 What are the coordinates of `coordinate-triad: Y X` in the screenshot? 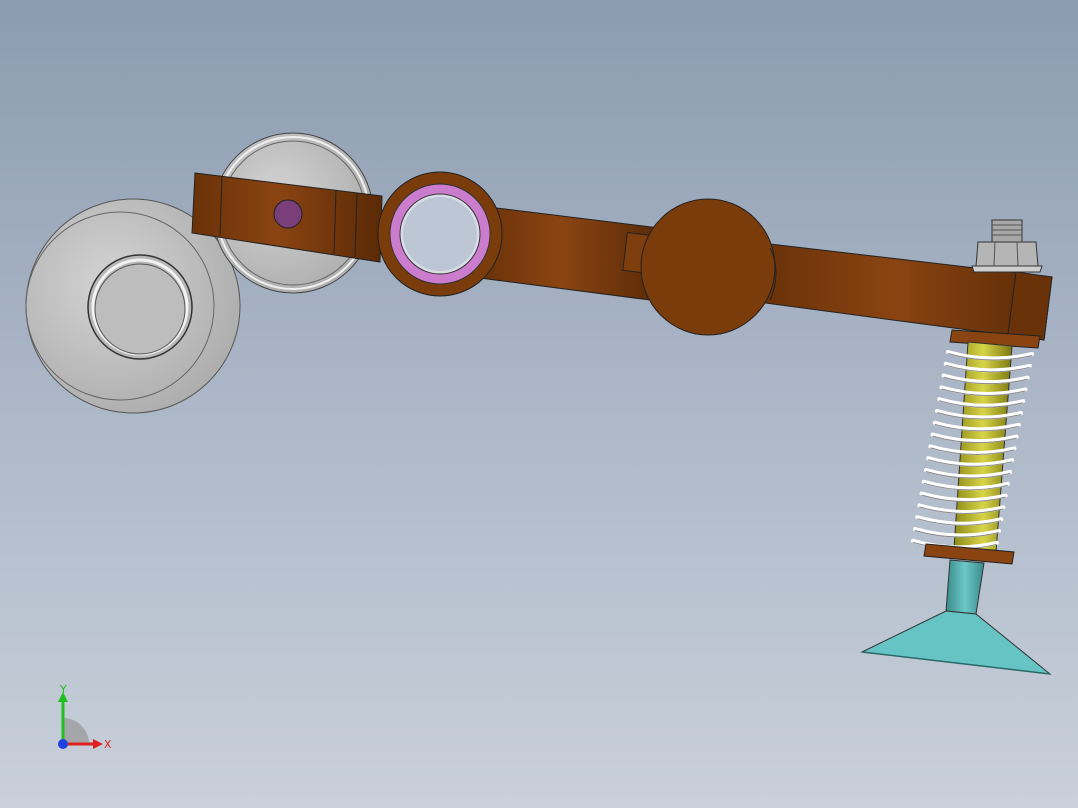 It's located at (85, 717).